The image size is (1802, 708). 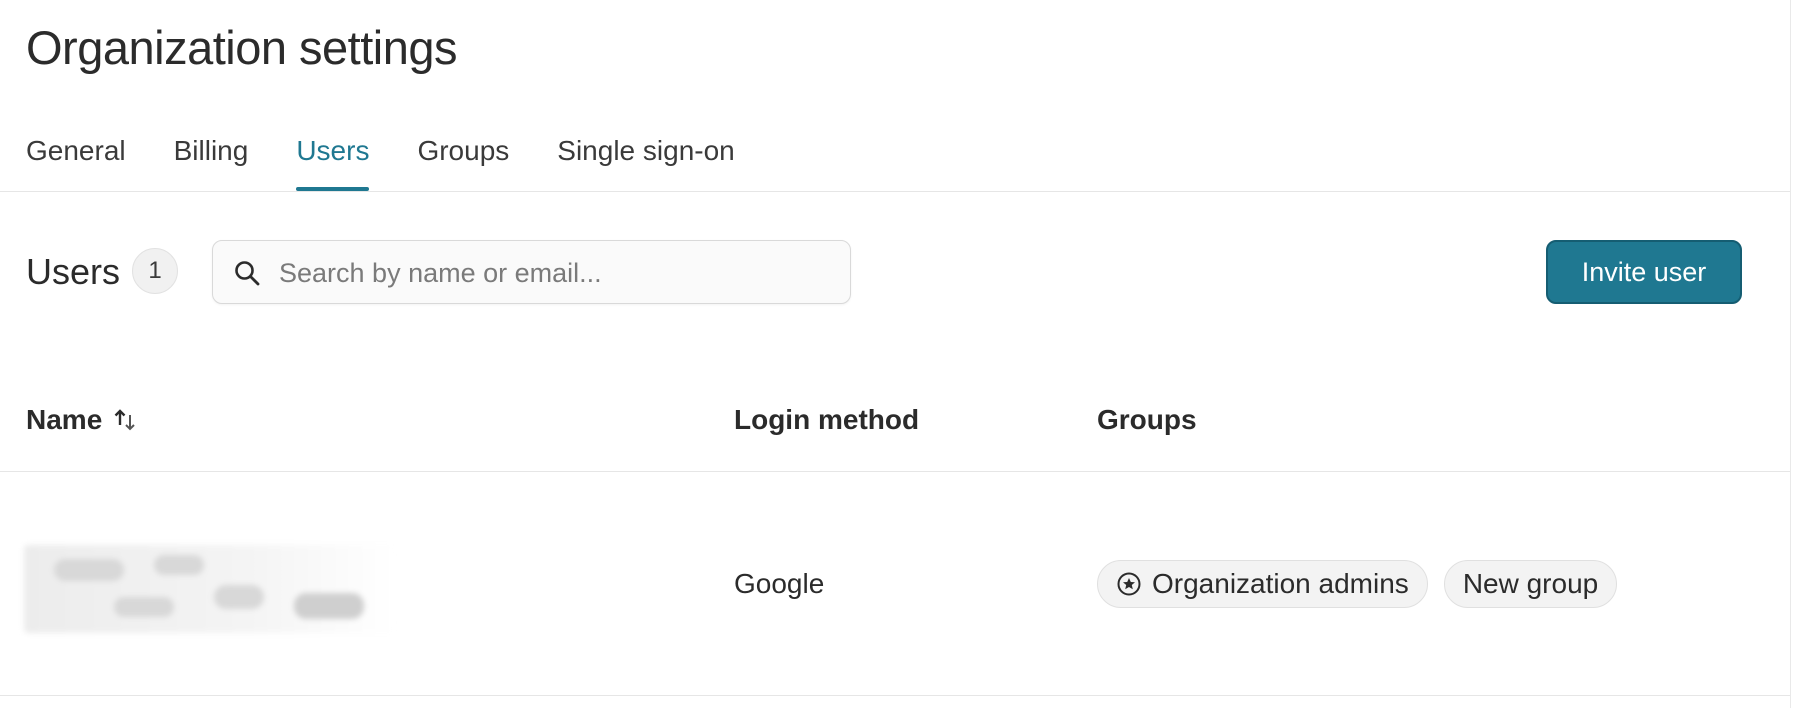 What do you see at coordinates (333, 161) in the screenshot?
I see `tab-users: Users` at bounding box center [333, 161].